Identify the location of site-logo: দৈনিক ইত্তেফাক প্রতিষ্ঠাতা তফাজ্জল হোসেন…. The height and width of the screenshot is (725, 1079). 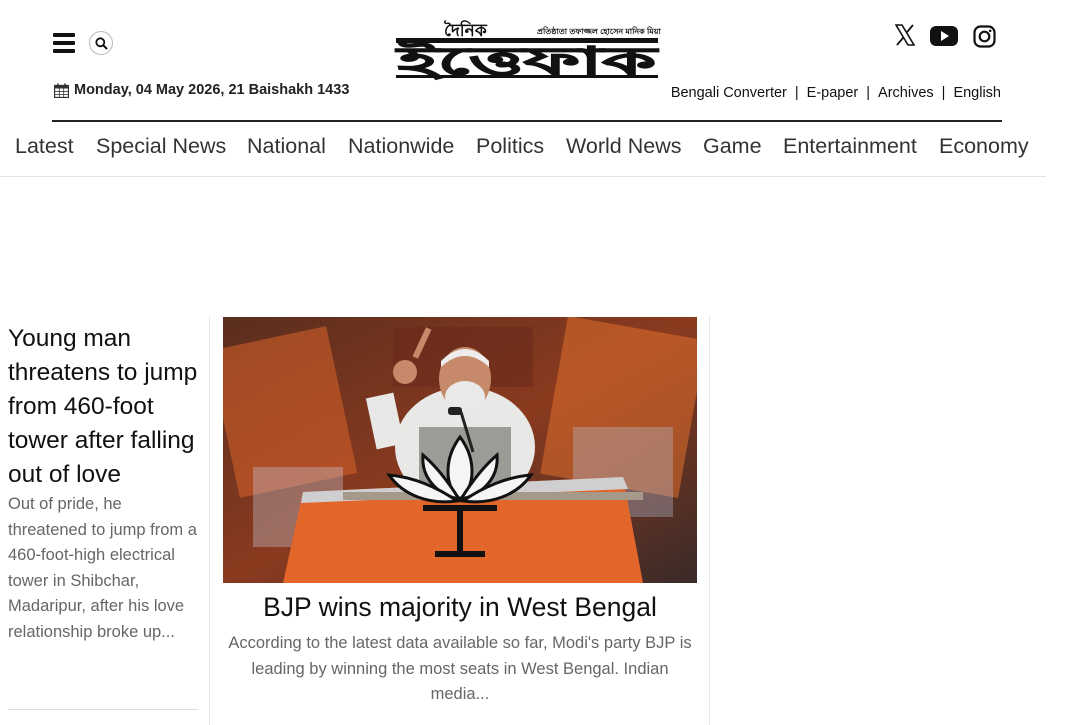
(527, 51).